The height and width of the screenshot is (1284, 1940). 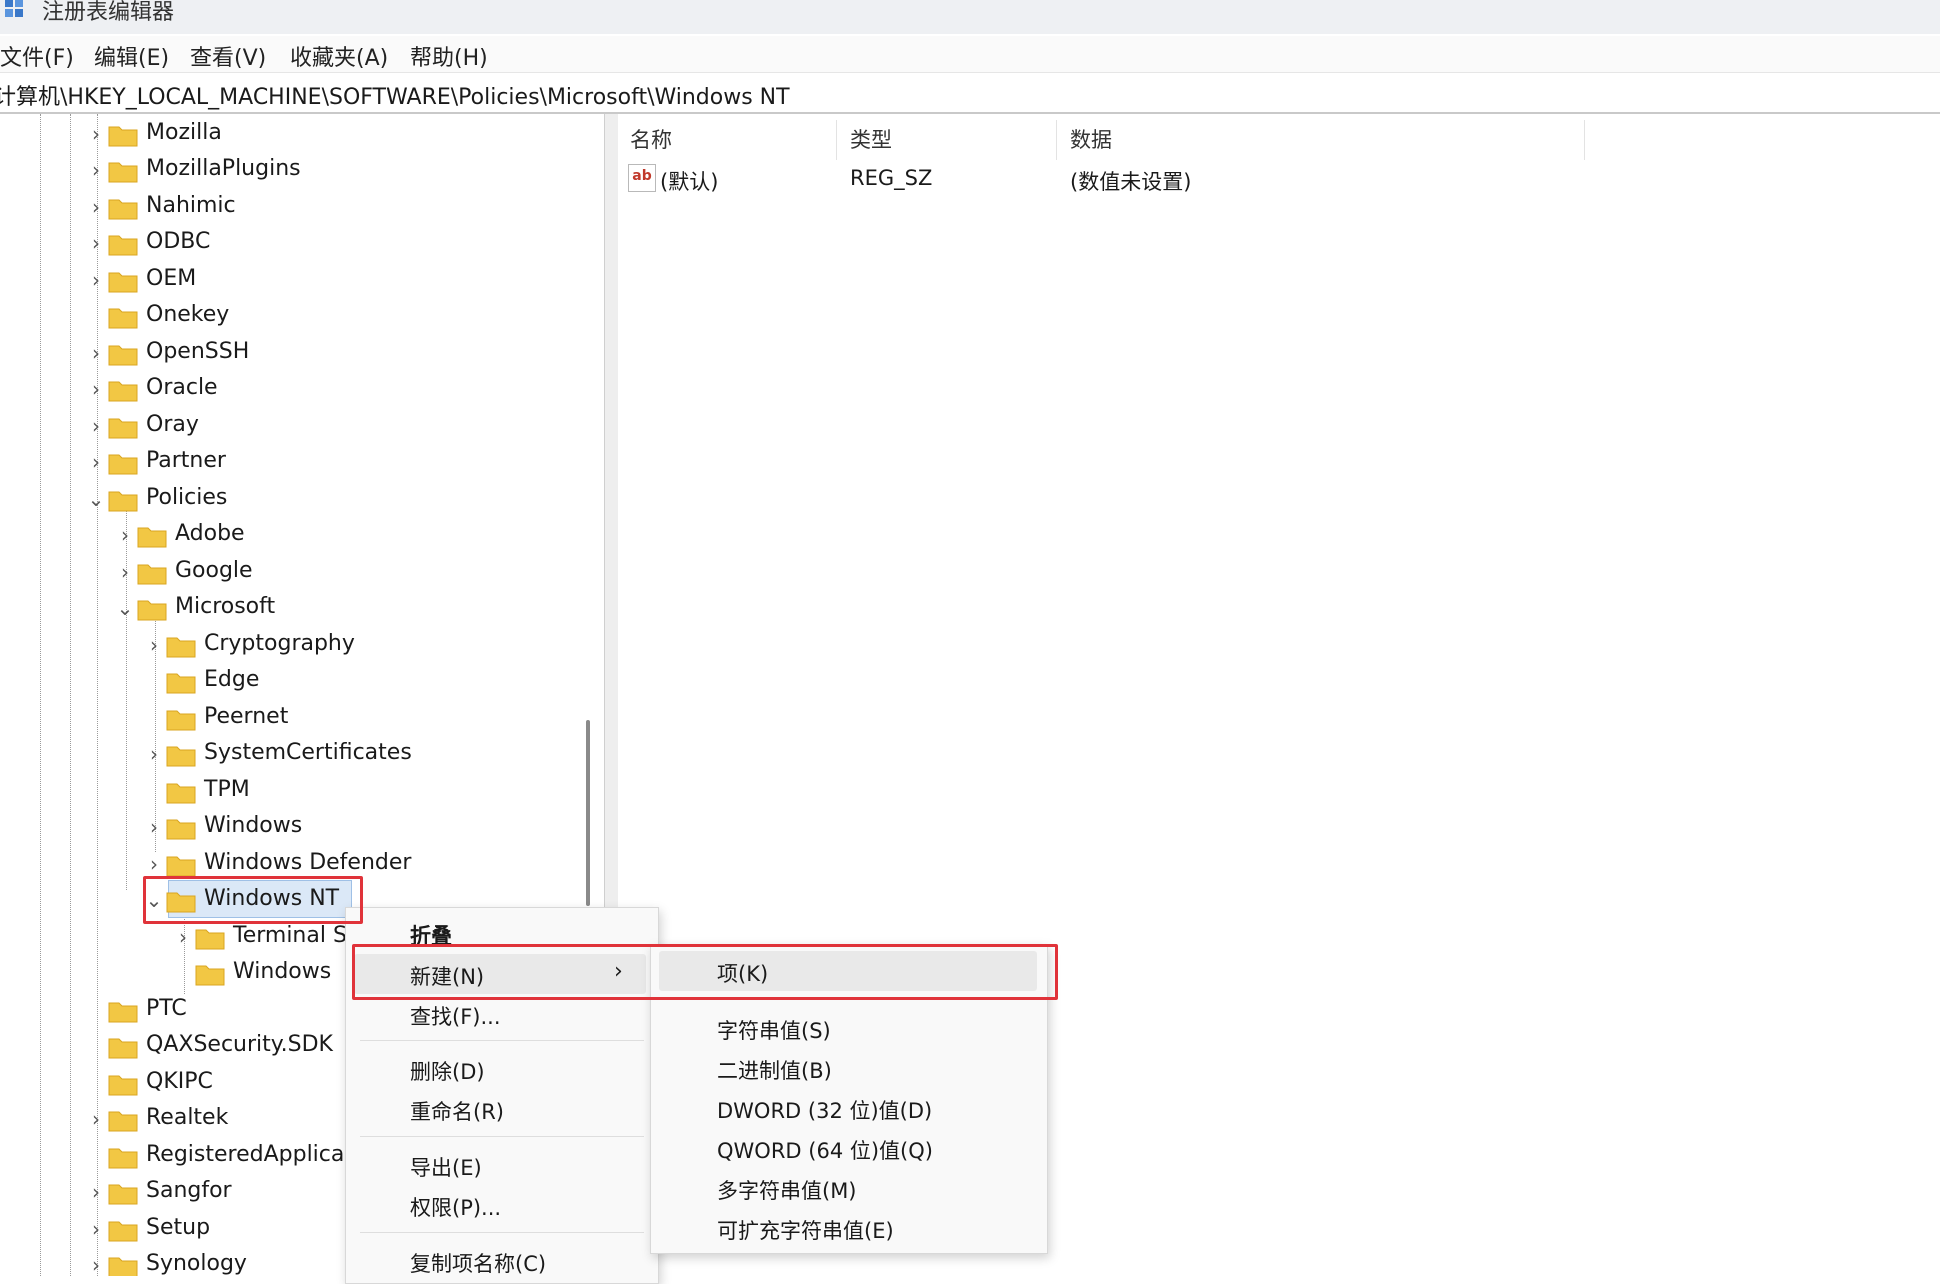 I want to click on window-title: 注册表编辑器, so click(x=108, y=12).